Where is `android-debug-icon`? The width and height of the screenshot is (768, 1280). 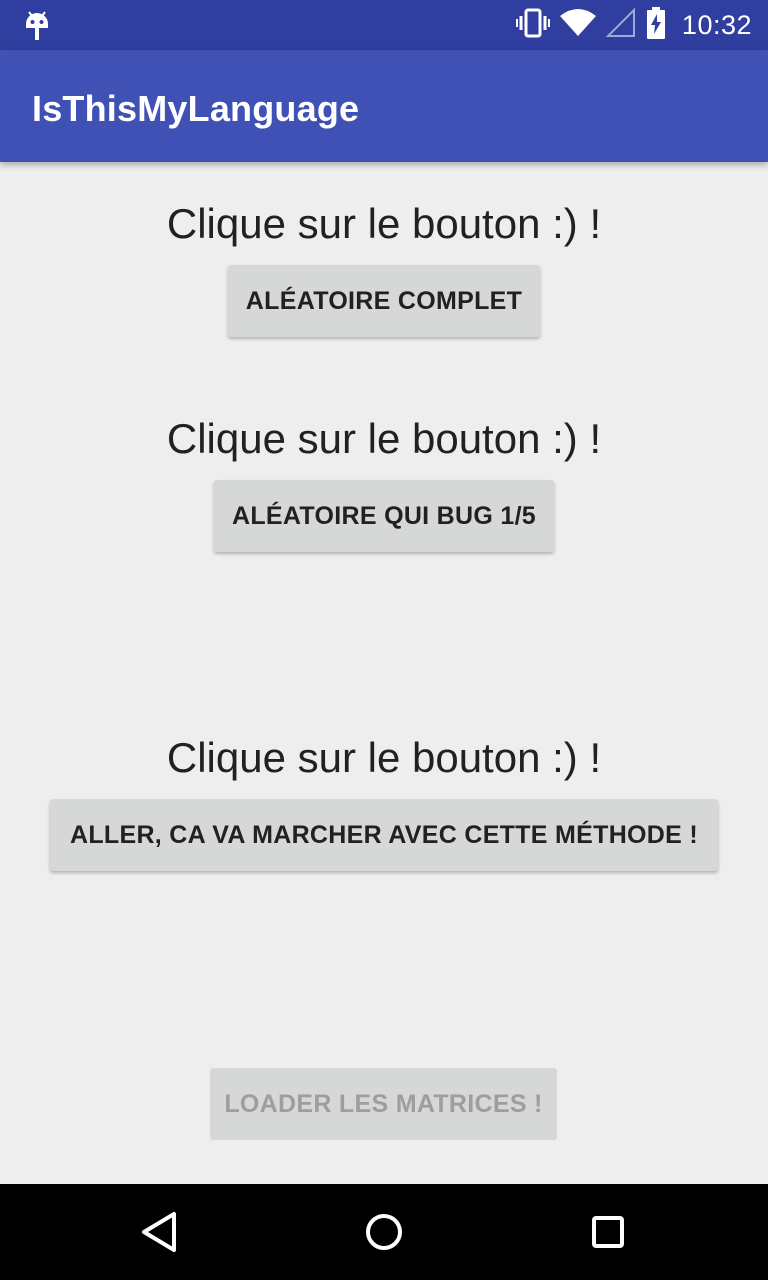
android-debug-icon is located at coordinates (37, 25).